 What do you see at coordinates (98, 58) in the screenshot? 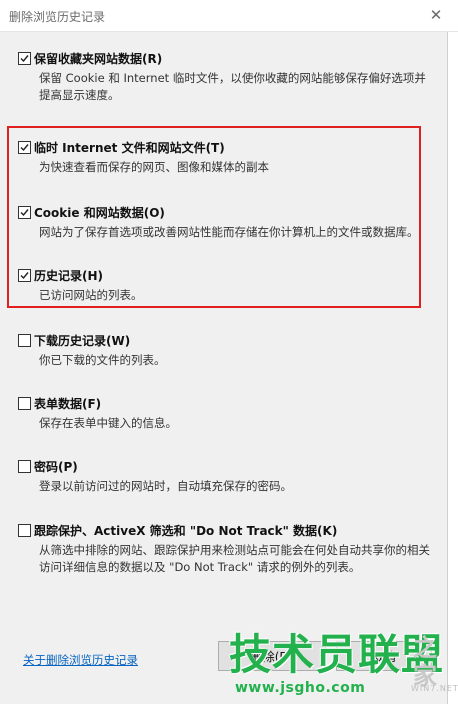
I see `option-label: 保留收藏夹网站数据(R)` at bounding box center [98, 58].